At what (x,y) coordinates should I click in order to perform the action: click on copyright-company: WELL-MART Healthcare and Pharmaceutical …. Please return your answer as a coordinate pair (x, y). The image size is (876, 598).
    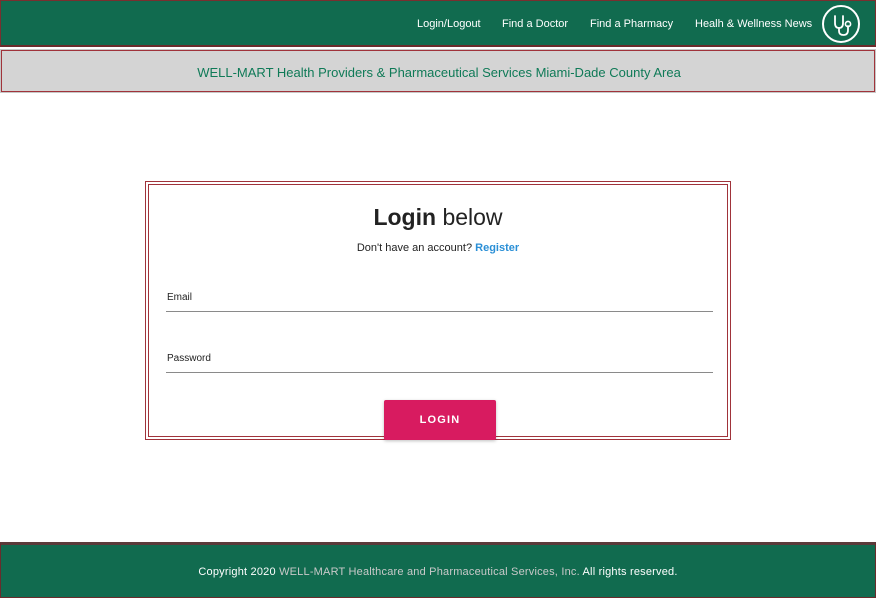
    Looking at the image, I should click on (429, 572).